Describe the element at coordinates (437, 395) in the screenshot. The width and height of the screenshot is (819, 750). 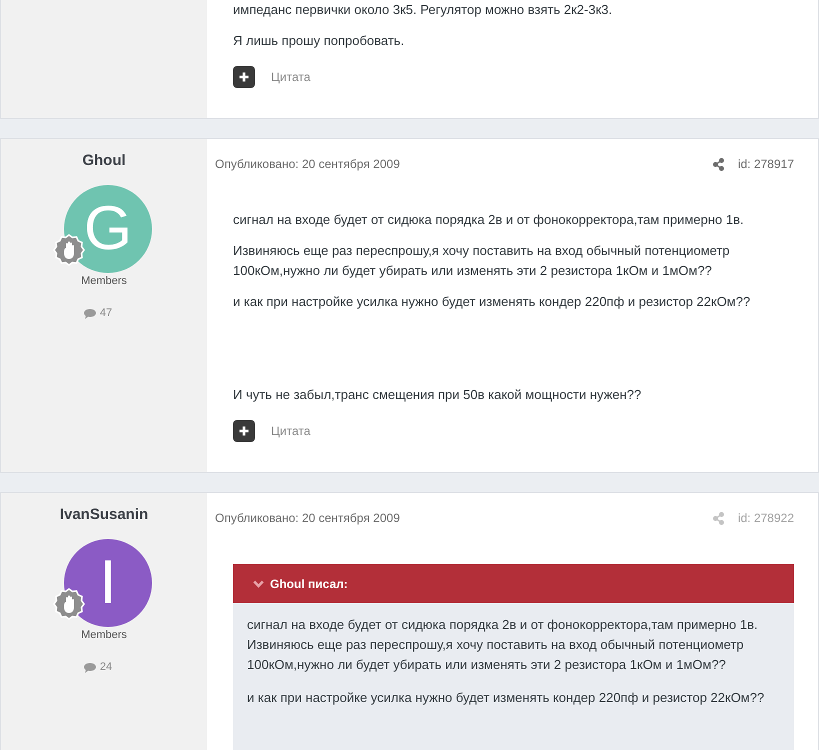
I see `post-text: И чуть не забыл,транс смещения при 50в какой мощности нужен??` at that location.